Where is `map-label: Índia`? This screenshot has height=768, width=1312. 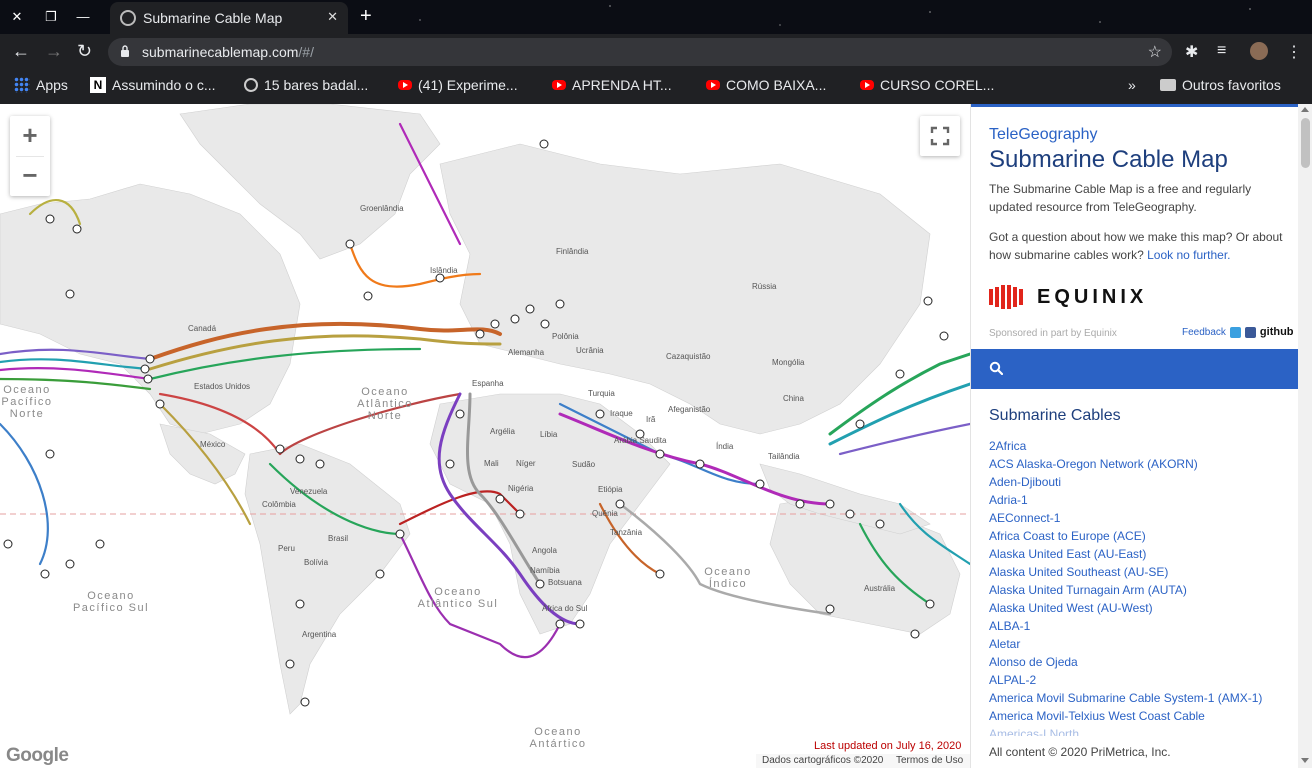
map-label: Índia is located at coordinates (725, 446).